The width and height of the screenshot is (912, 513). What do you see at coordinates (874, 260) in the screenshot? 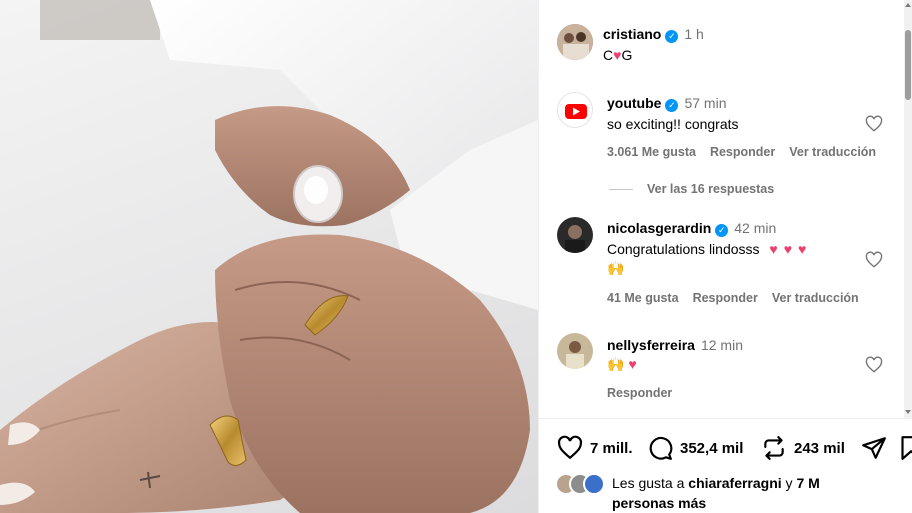
I see `comment-2-like-heart-icon` at bounding box center [874, 260].